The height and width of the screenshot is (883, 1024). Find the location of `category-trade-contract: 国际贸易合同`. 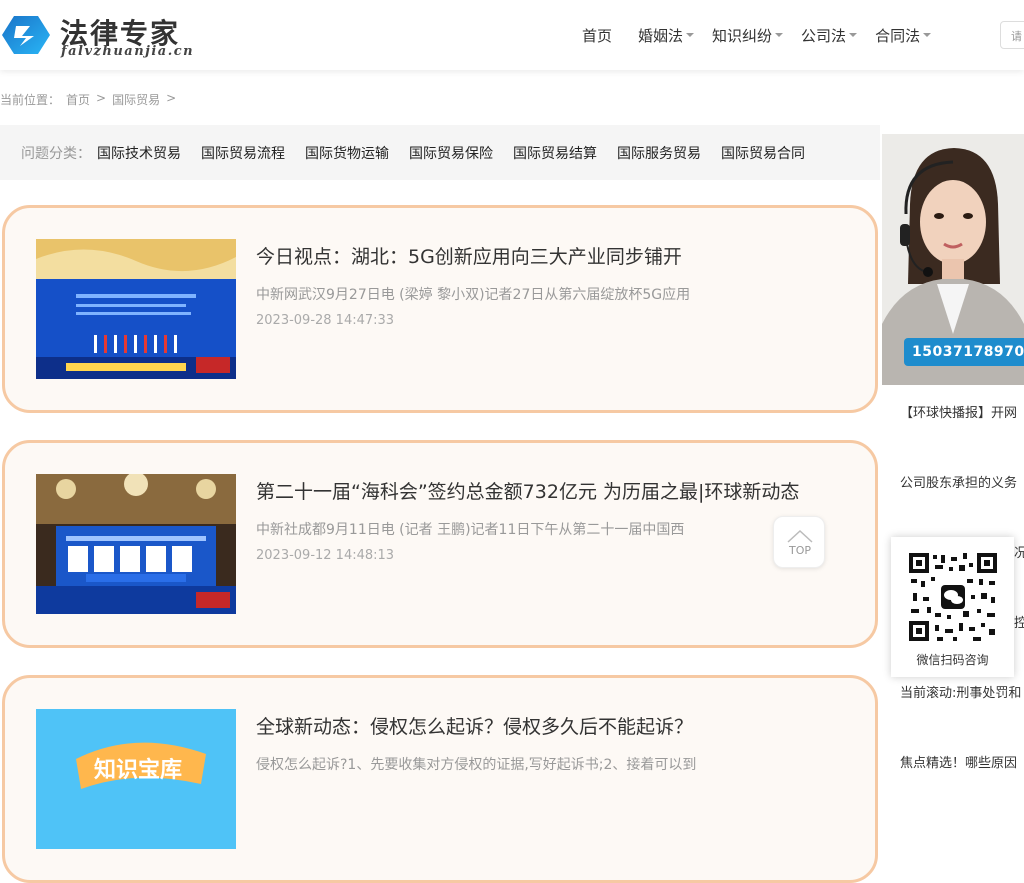

category-trade-contract: 国际贸易合同 is located at coordinates (763, 153).